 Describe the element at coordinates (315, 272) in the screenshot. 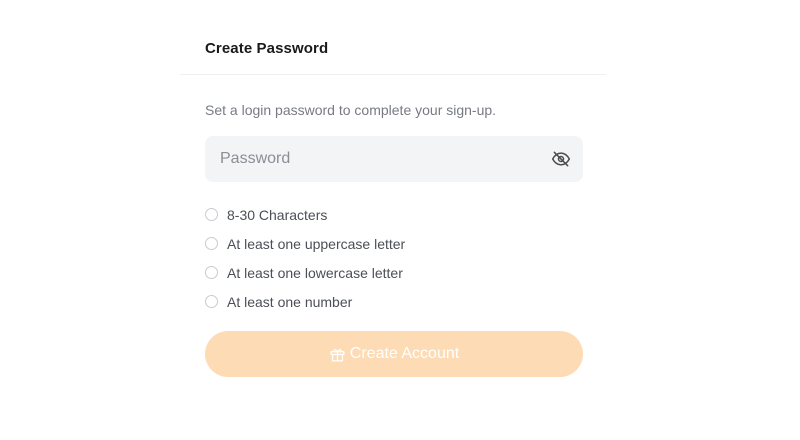

I see `rule-label: At least one lowercase letter` at that location.